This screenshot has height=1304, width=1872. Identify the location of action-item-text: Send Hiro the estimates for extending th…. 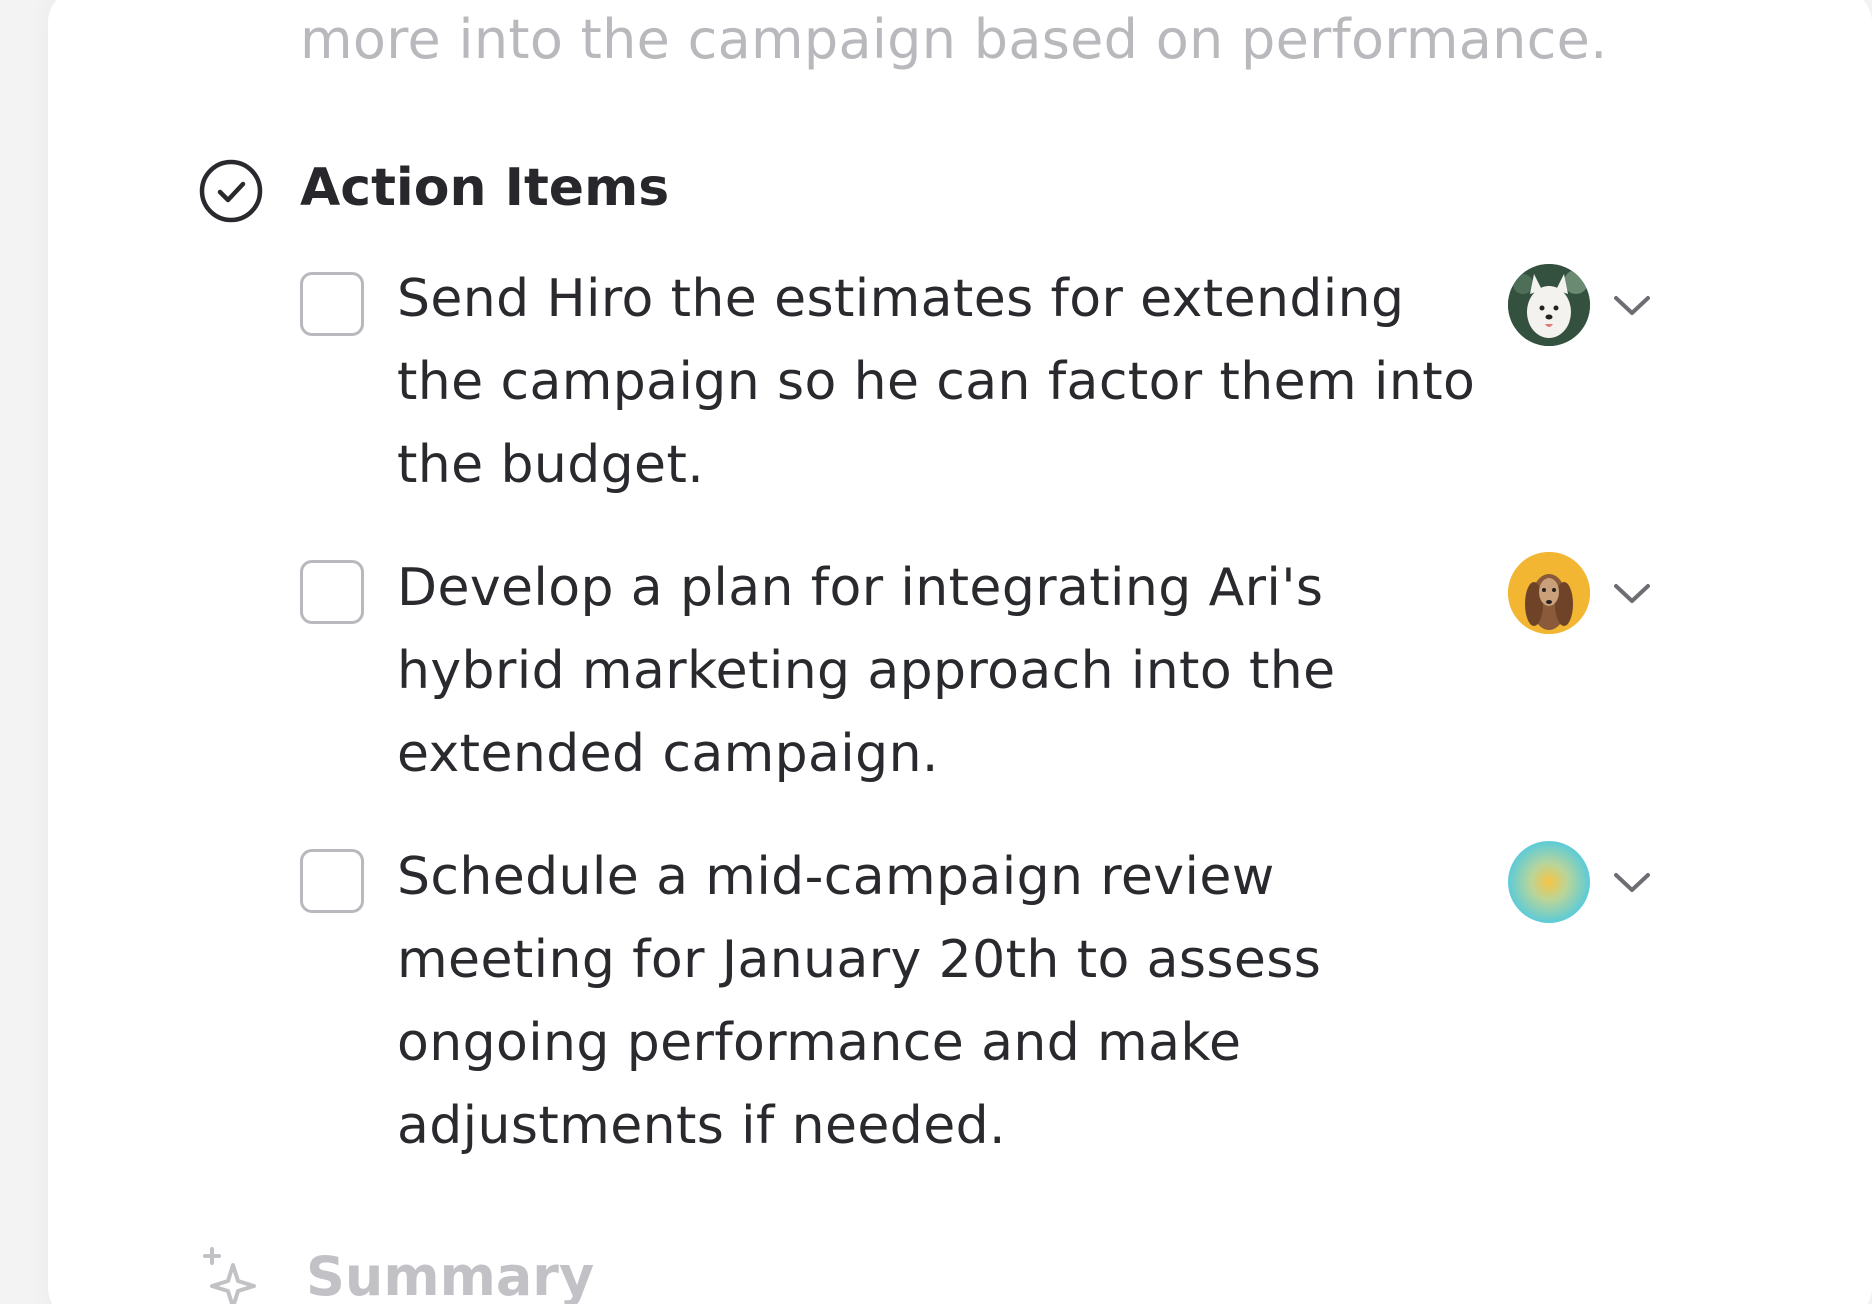
(936, 382).